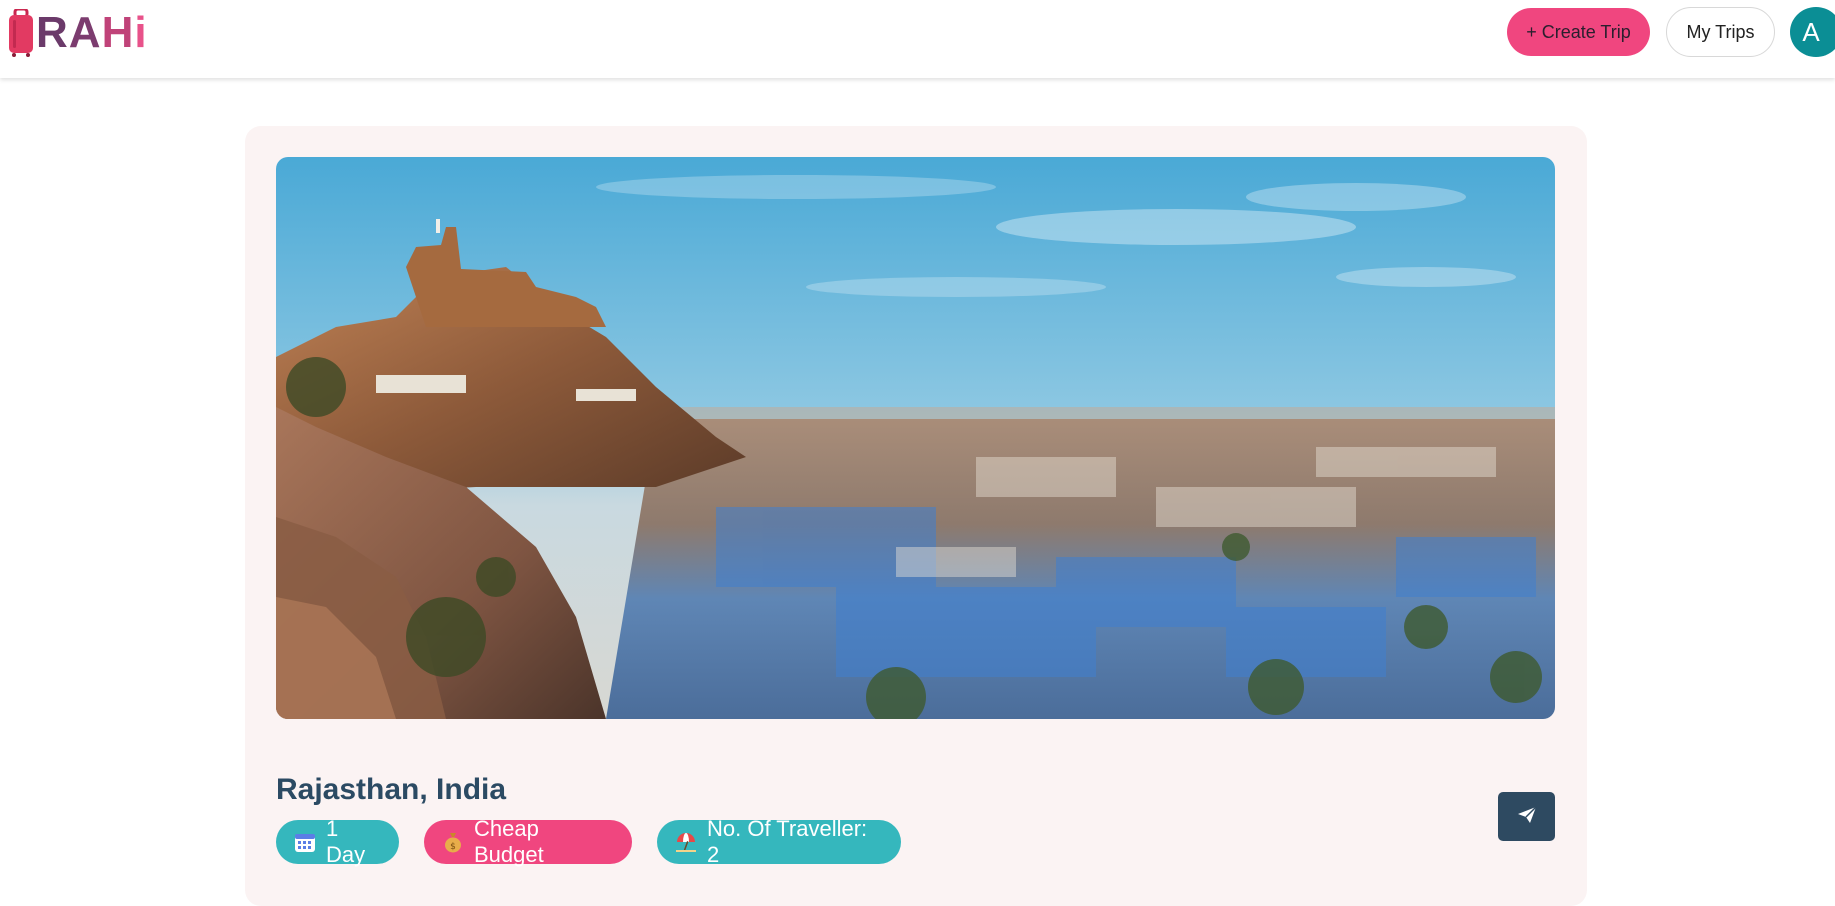 The width and height of the screenshot is (1835, 906). I want to click on beach-umbrella-icon, so click(686, 842).